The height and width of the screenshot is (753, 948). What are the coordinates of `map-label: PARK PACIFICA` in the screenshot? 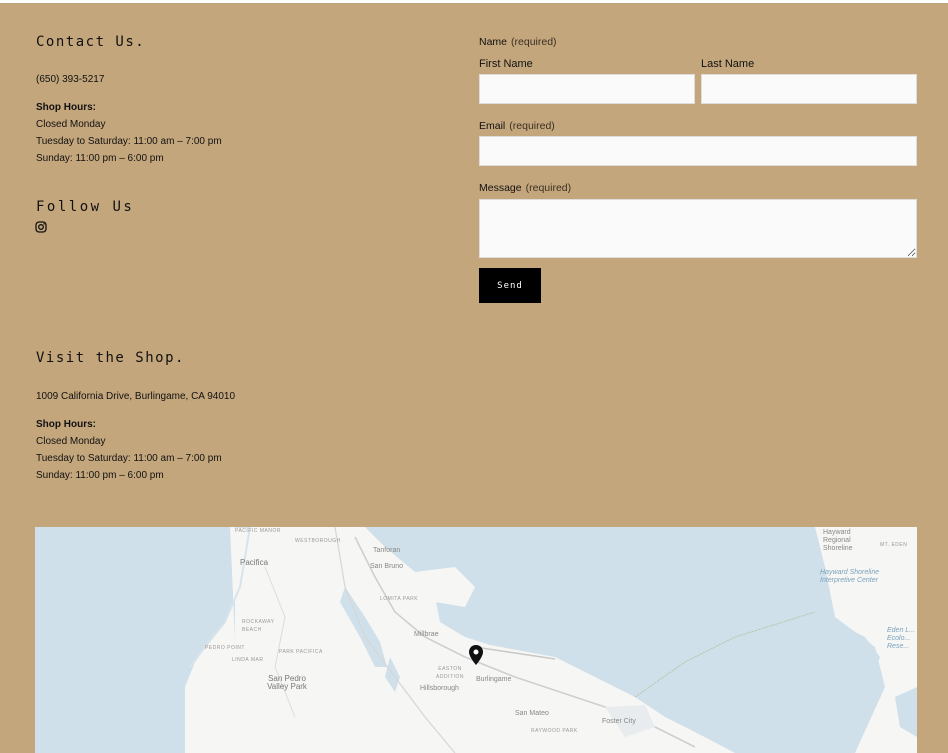 It's located at (301, 652).